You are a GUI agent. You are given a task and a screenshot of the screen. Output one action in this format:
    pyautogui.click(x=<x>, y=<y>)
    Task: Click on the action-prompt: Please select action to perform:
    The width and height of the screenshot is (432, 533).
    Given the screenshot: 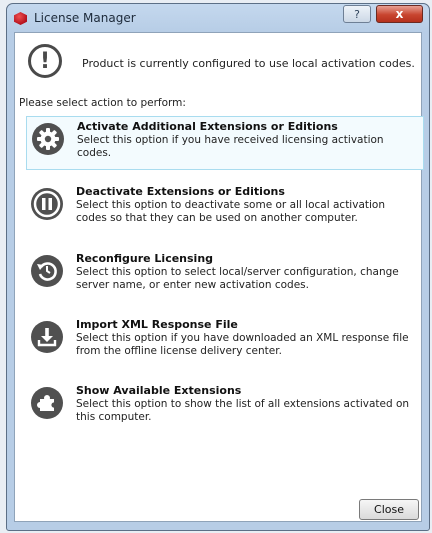 What is the action you would take?
    pyautogui.click(x=102, y=103)
    